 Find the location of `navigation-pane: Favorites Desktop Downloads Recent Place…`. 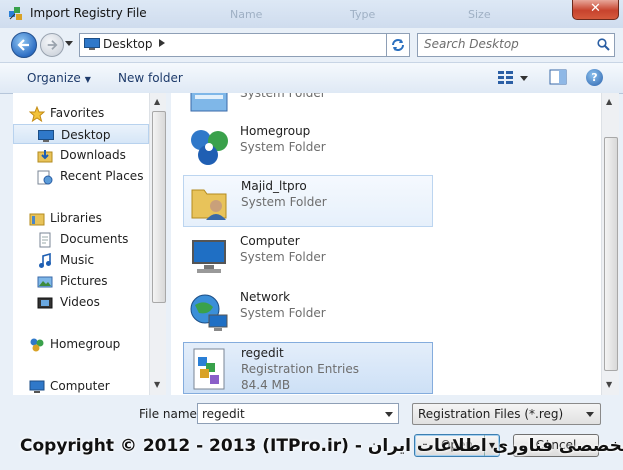

navigation-pane: Favorites Desktop Downloads Recent Place… is located at coordinates (81, 244).